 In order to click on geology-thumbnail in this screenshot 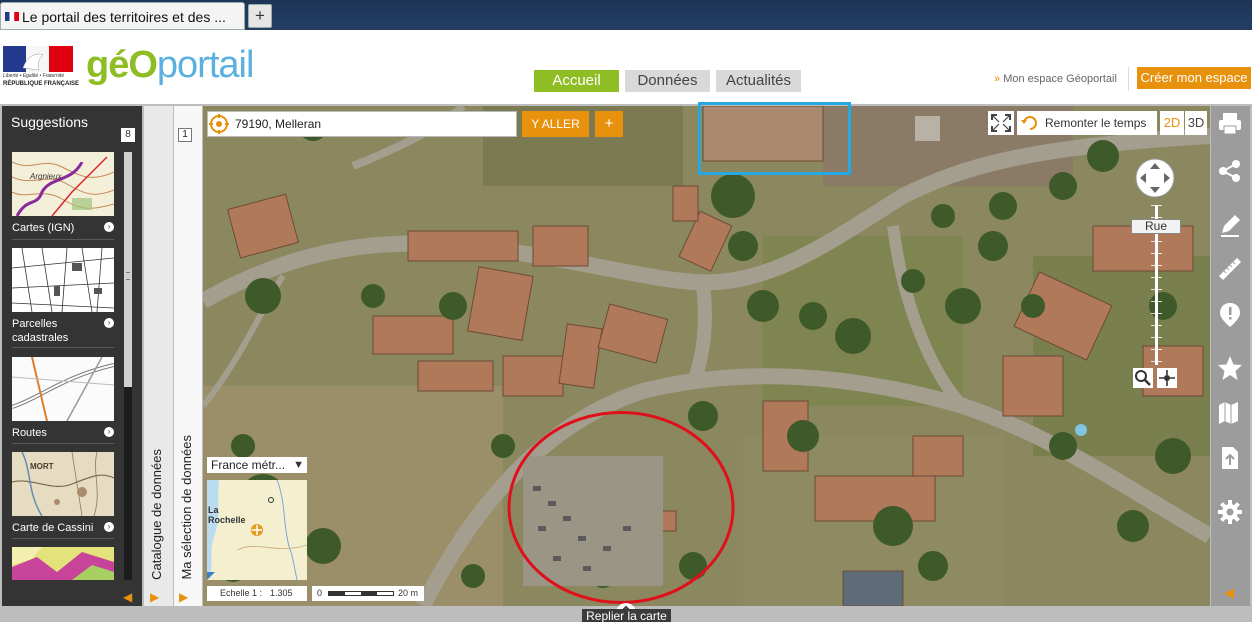, I will do `click(63, 563)`.